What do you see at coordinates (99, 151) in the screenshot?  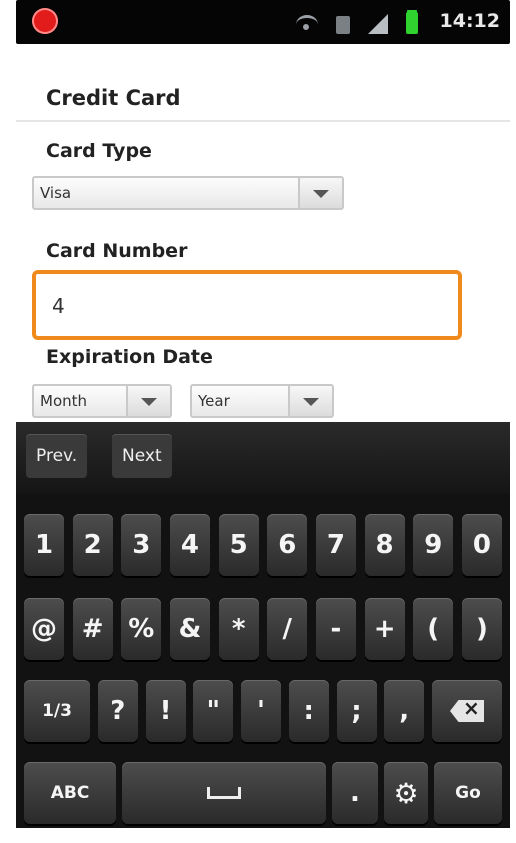 I see `card-type-label: Card Type` at bounding box center [99, 151].